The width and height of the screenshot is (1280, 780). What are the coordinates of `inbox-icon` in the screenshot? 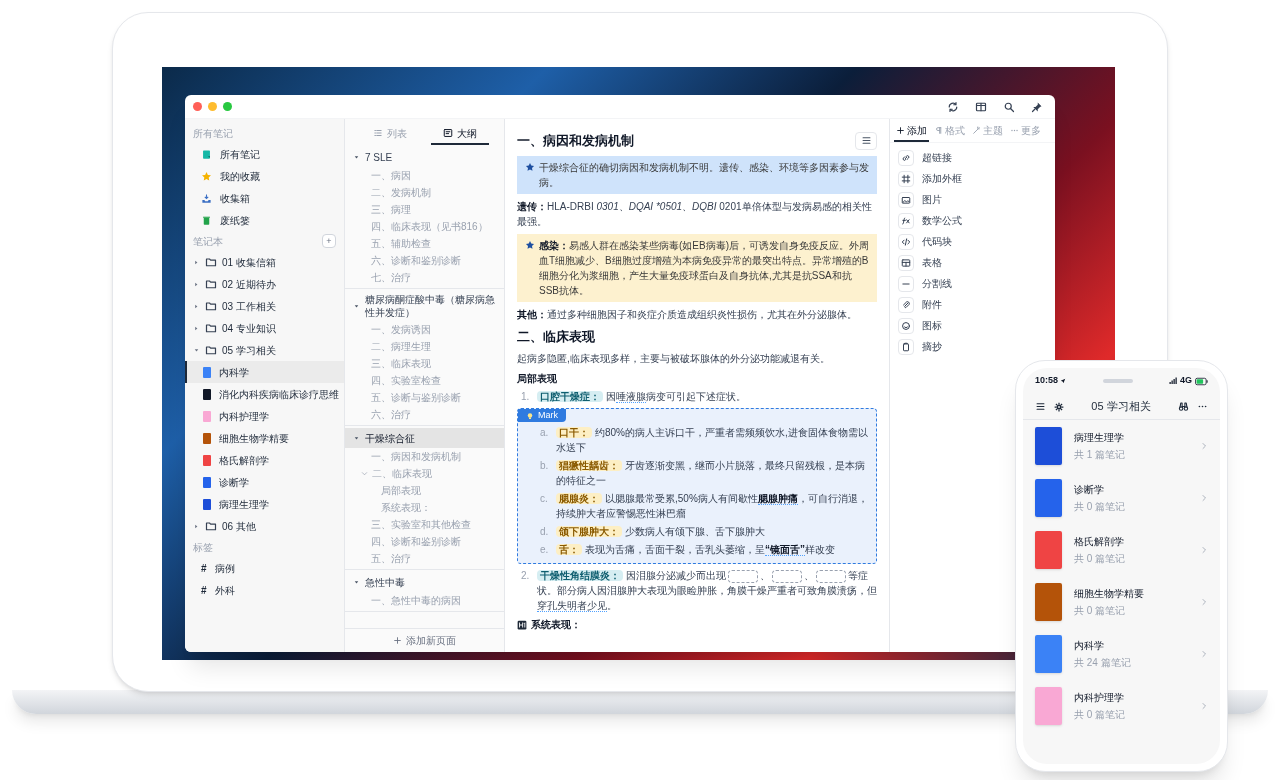 It's located at (206, 198).